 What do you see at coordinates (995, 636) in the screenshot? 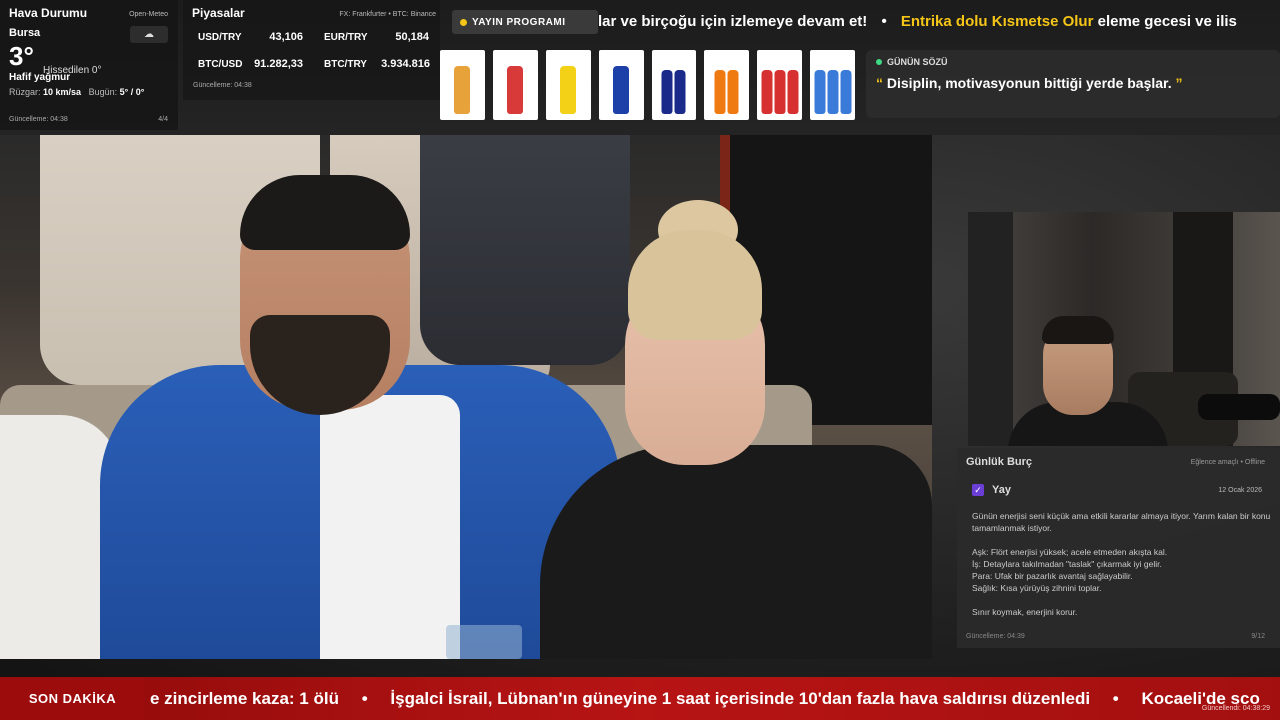
I see `horoscope-updated: Güncelleme: 04:39` at bounding box center [995, 636].